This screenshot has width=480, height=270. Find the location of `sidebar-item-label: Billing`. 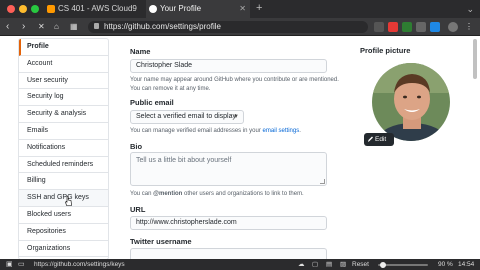

sidebar-item-label: Billing is located at coordinates (36, 181).